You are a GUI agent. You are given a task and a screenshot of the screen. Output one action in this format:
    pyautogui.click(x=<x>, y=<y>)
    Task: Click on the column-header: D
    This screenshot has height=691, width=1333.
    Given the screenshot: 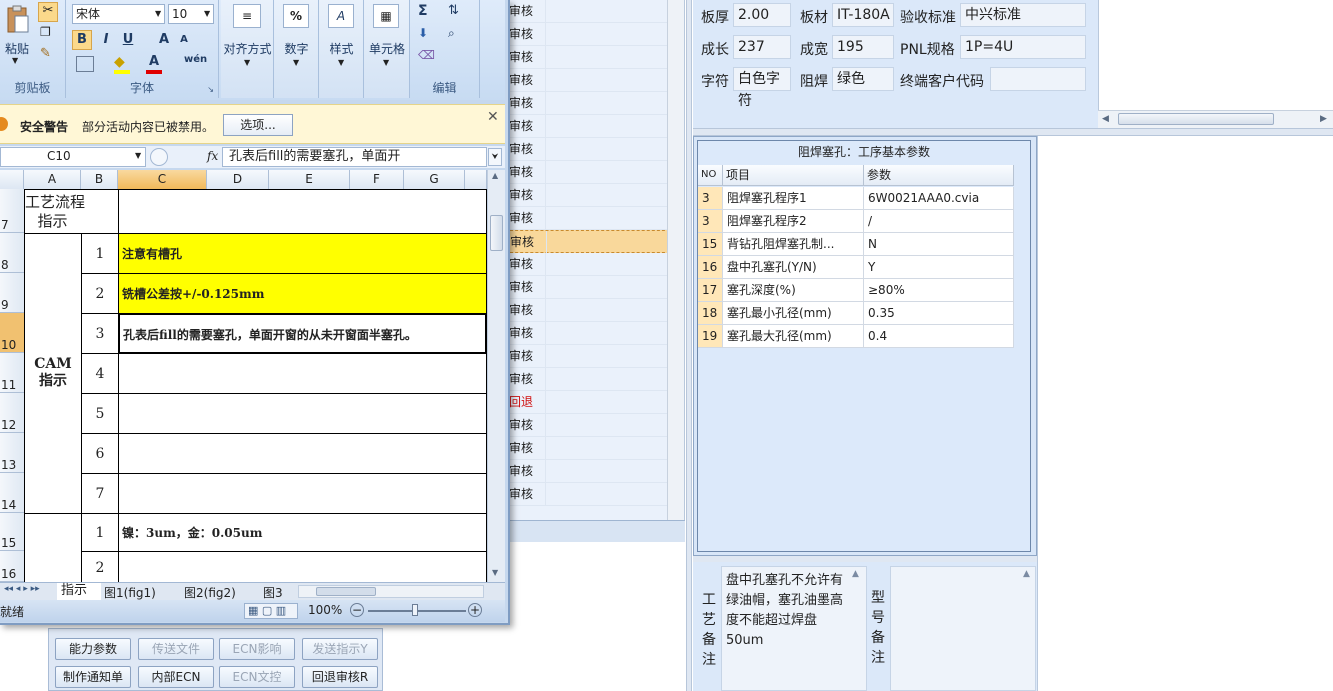 What is the action you would take?
    pyautogui.click(x=238, y=179)
    